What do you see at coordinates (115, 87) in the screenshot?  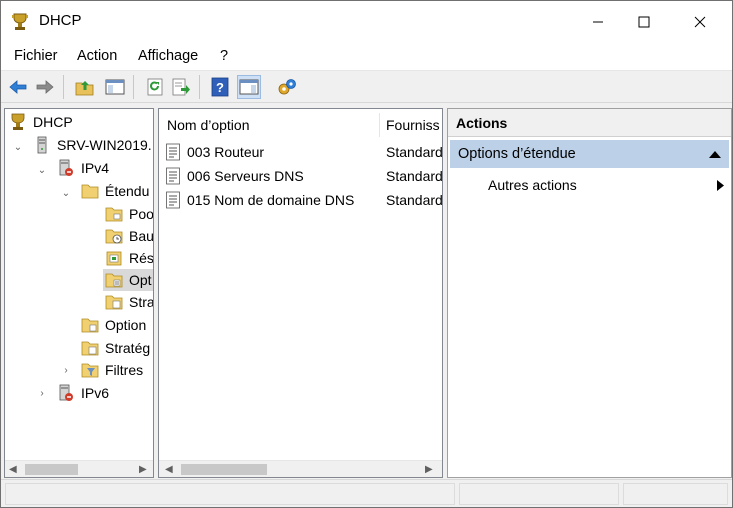 I see `show-hide-tree-button` at bounding box center [115, 87].